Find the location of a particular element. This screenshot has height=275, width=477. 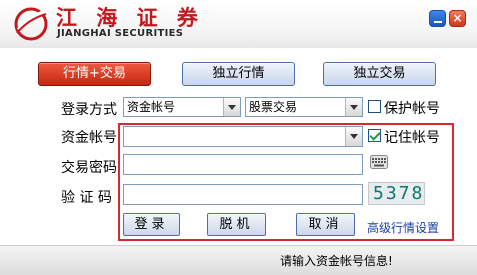

account-type-select: 资金帐号 is located at coordinates (182, 107).